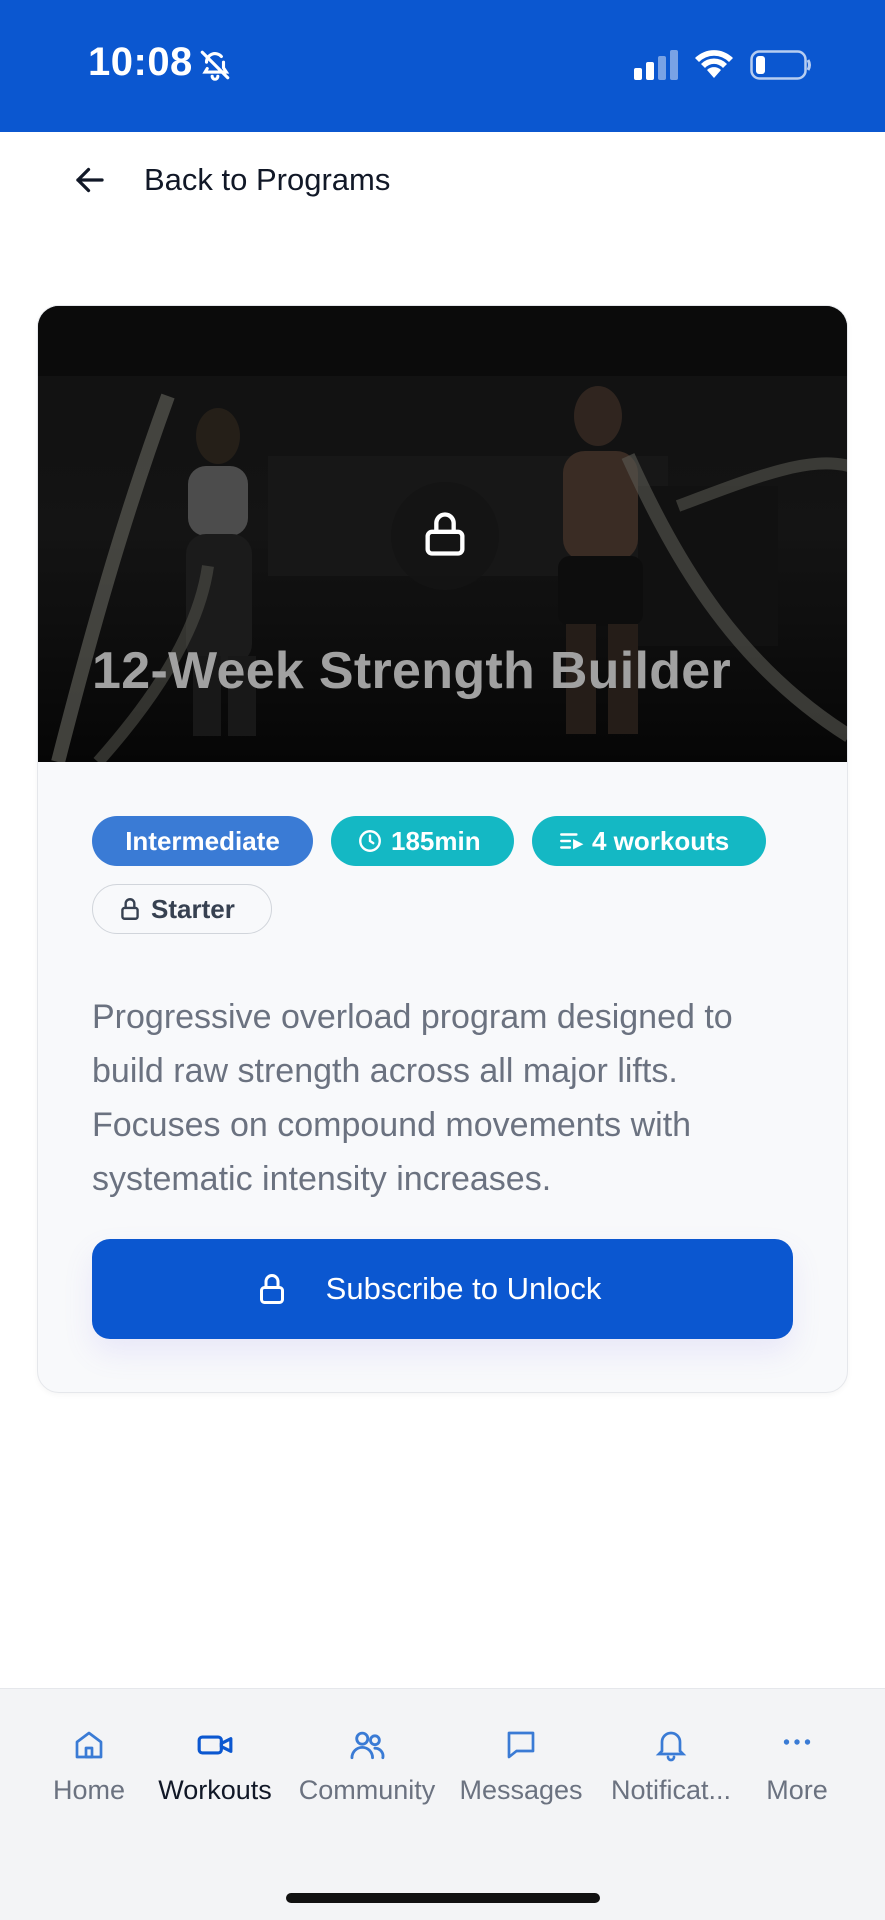  Describe the element at coordinates (442, 66) in the screenshot. I see `status-bar: 10:08` at that location.